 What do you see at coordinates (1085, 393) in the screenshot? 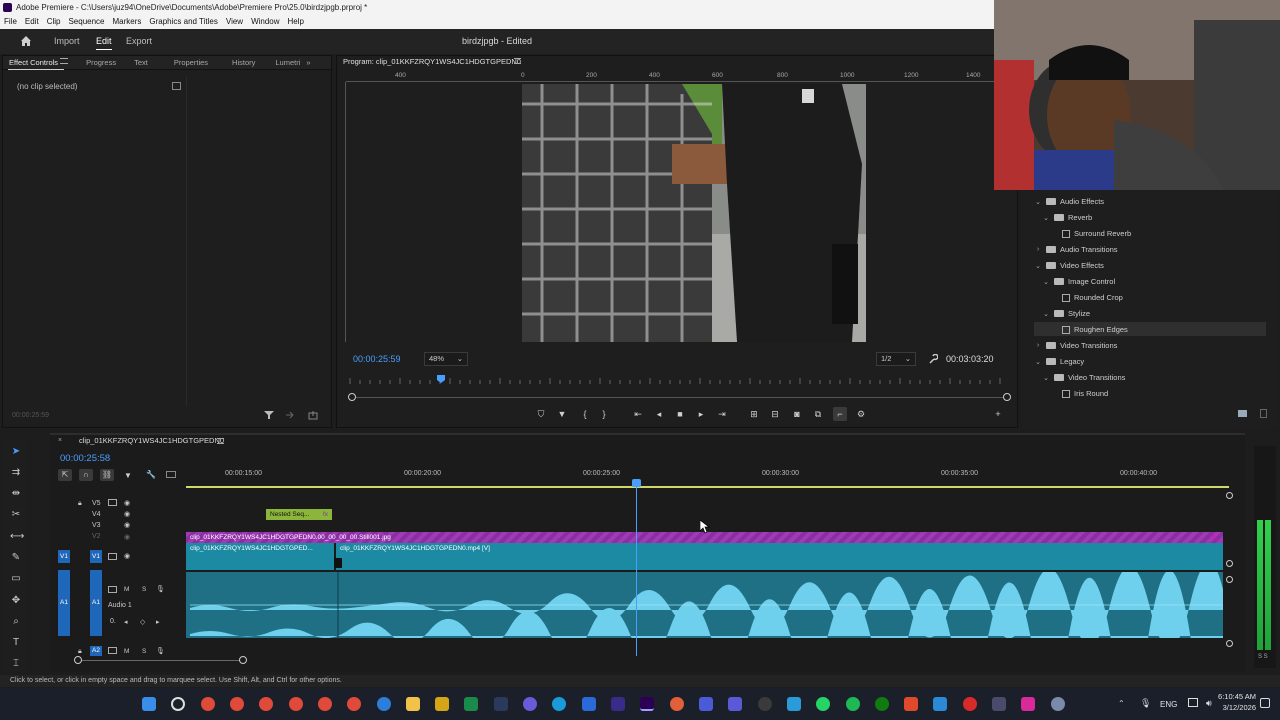
I see `effects-item: Iris Round` at bounding box center [1085, 393].